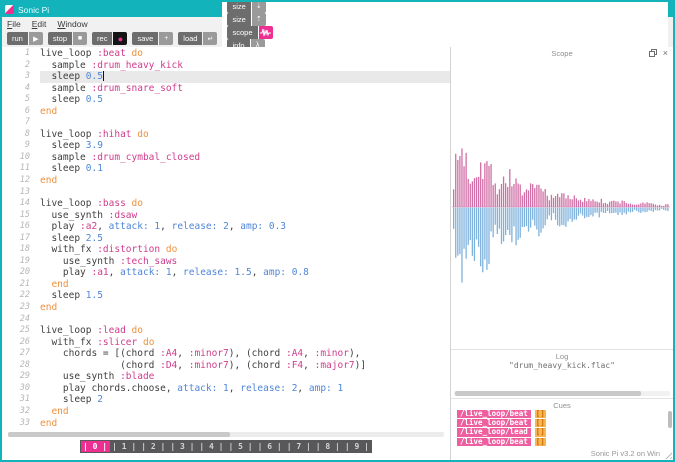  I want to click on log-horizontal-scrollbar, so click(562, 393).